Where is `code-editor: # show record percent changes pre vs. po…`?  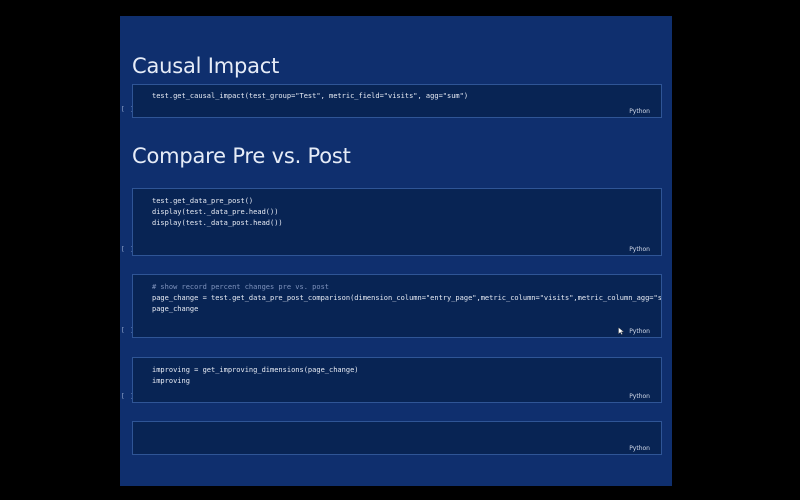 code-editor: # show record percent changes pre vs. po… is located at coordinates (397, 306).